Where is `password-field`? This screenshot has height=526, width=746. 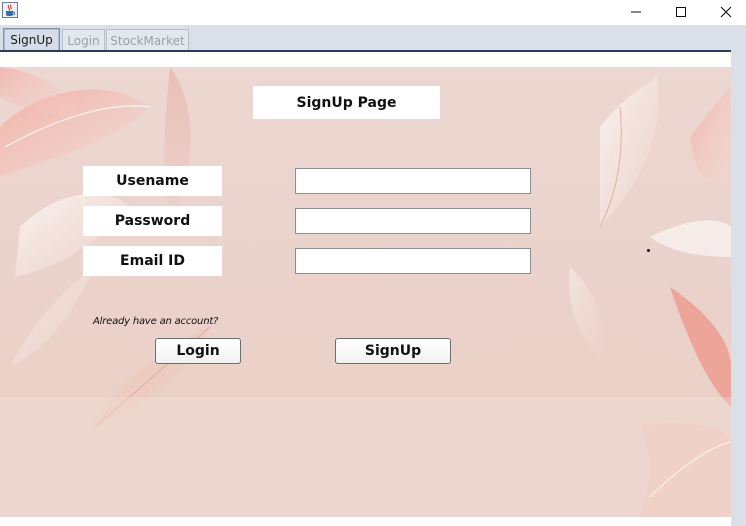 password-field is located at coordinates (413, 221).